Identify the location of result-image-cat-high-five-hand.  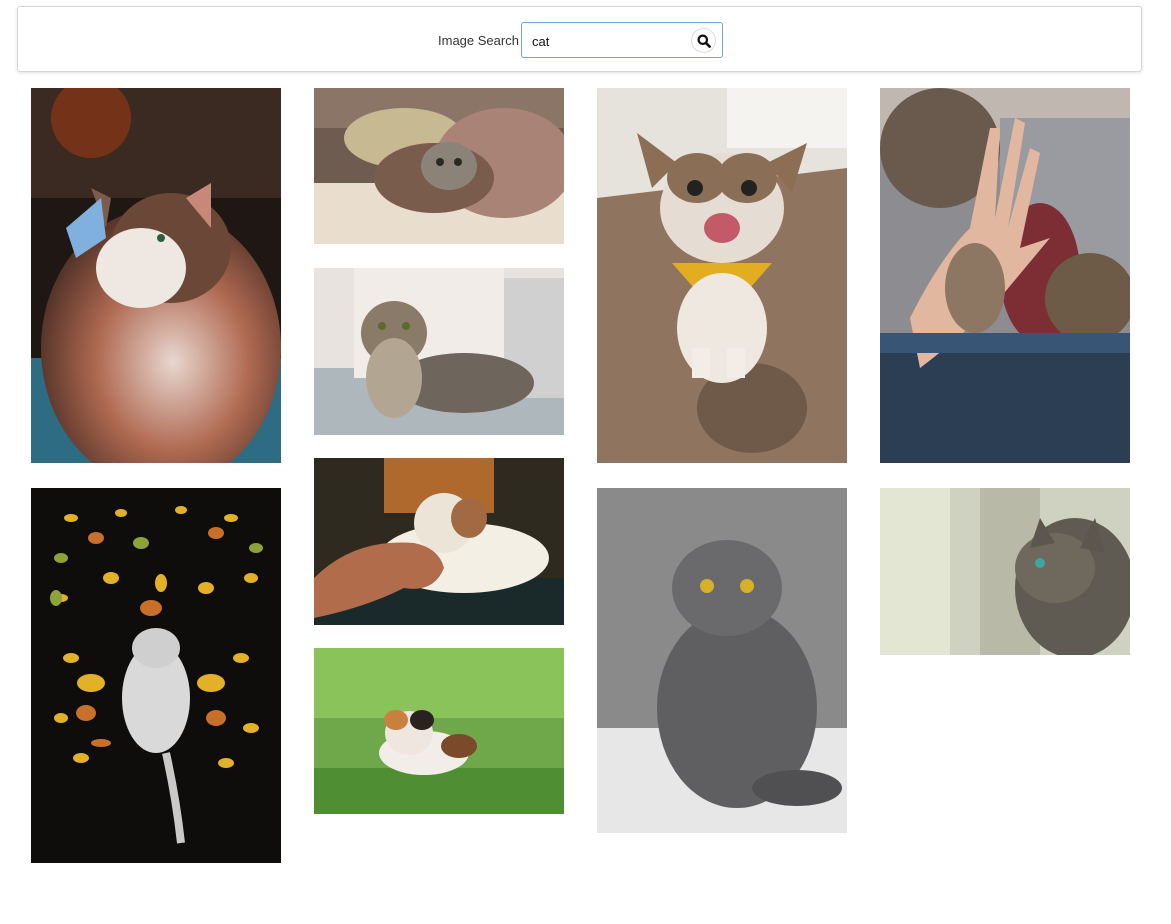
(1005, 275).